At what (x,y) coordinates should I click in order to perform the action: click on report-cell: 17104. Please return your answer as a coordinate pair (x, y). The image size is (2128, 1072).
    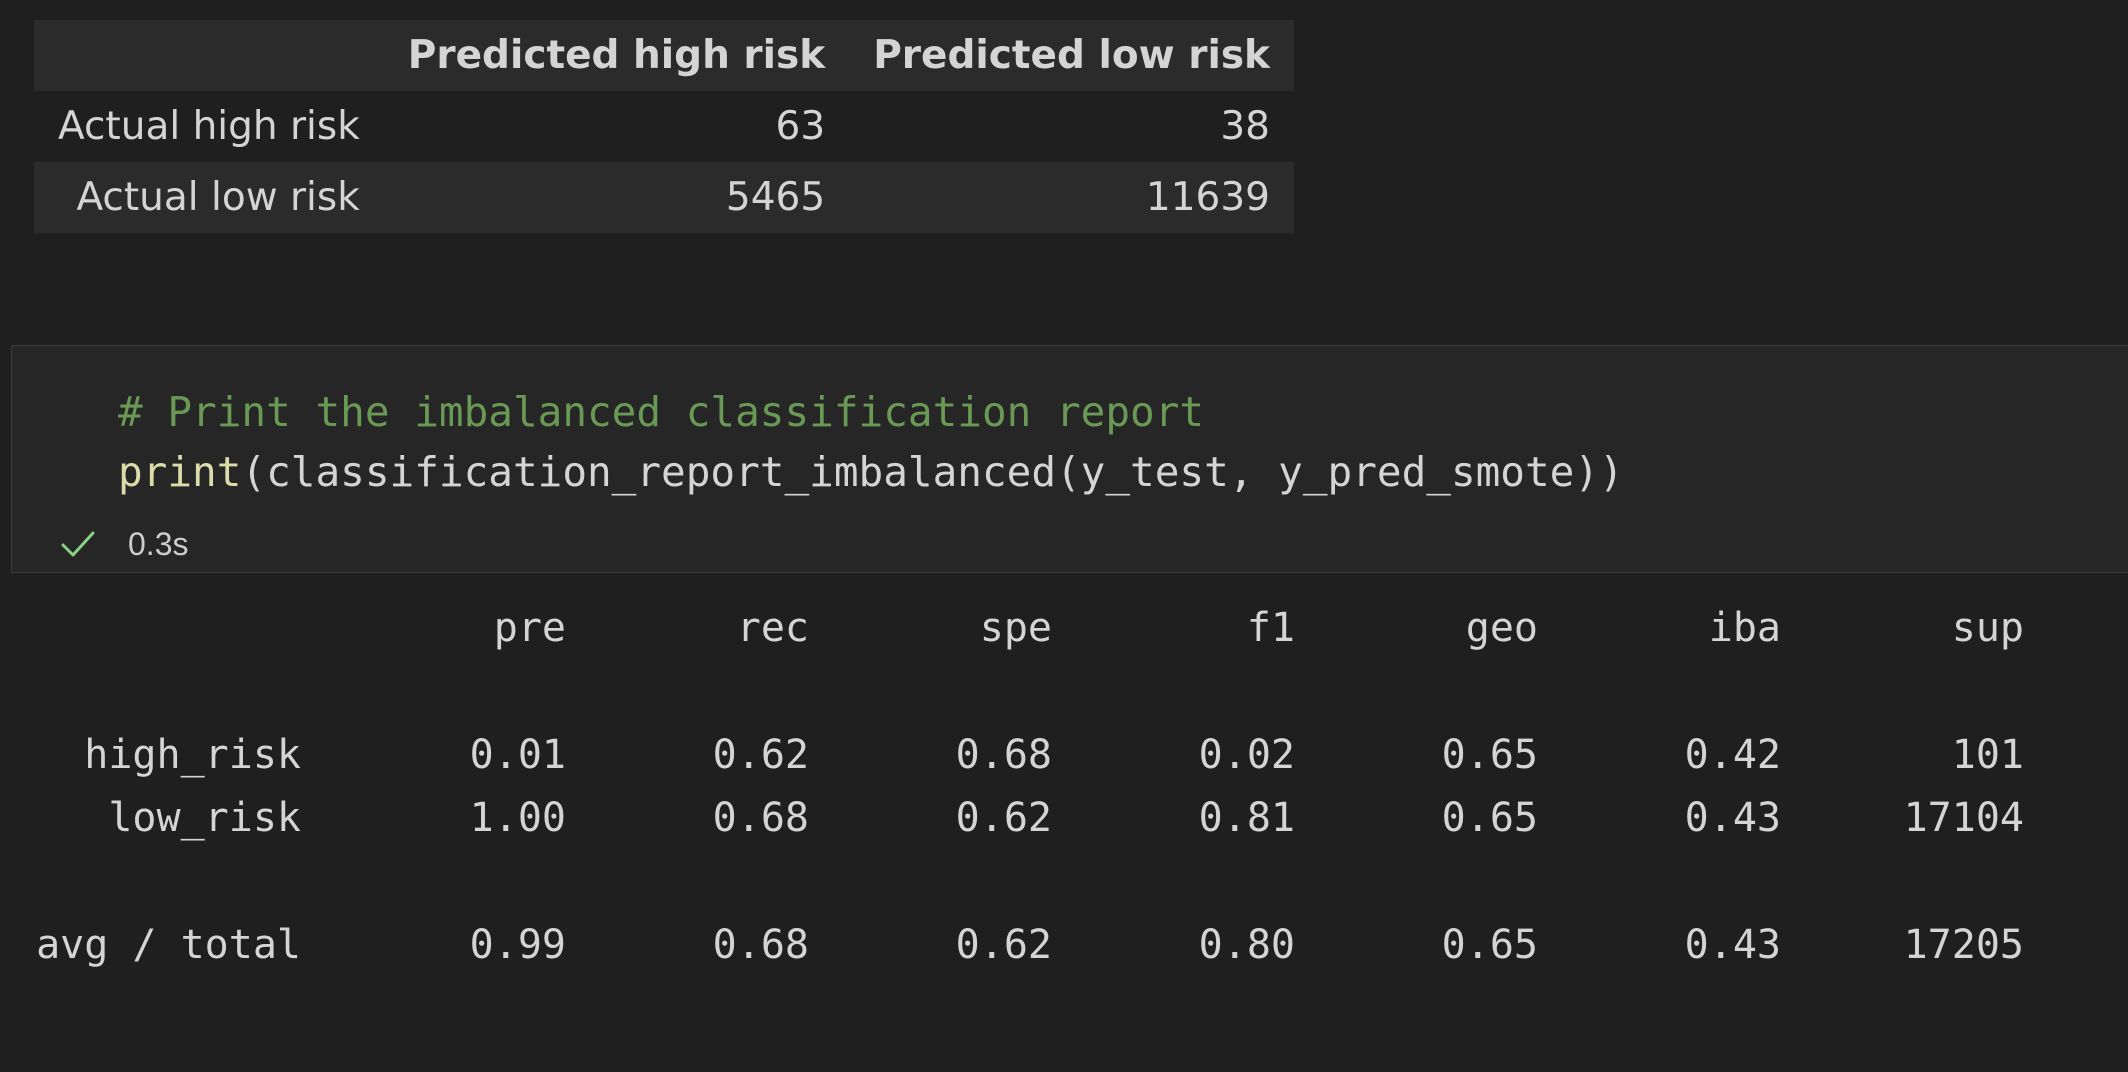
    Looking at the image, I should click on (1963, 818).